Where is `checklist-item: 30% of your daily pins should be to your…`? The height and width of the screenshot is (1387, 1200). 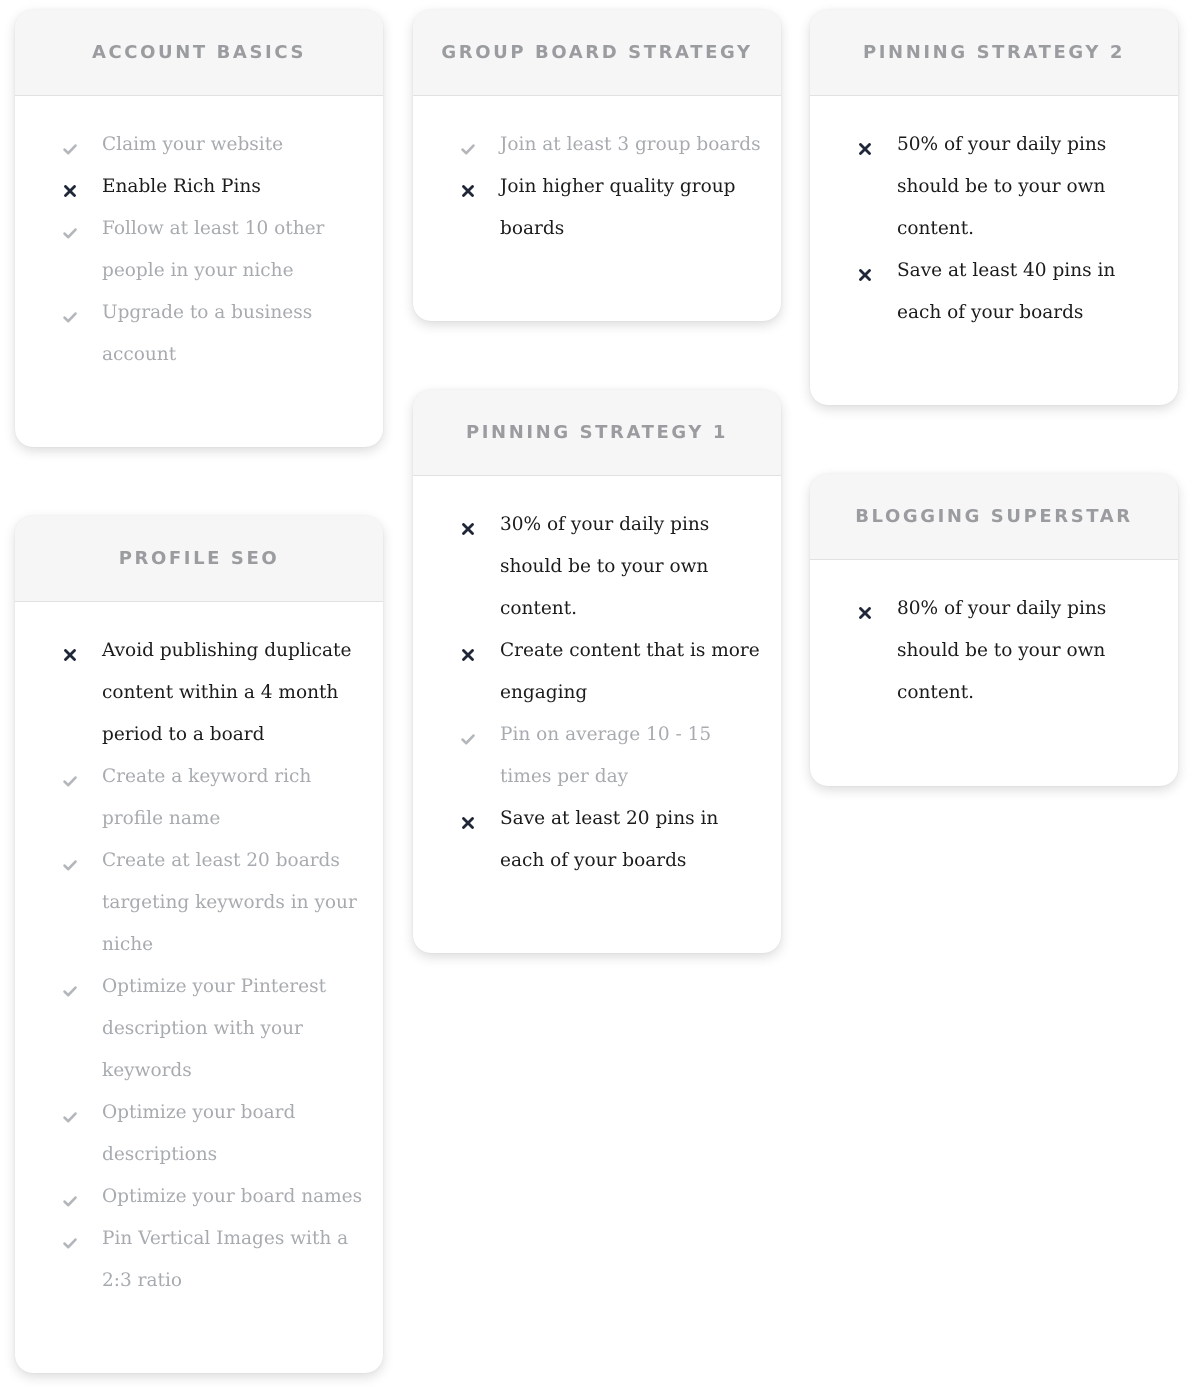 checklist-item: 30% of your daily pins should be to your… is located at coordinates (610, 567).